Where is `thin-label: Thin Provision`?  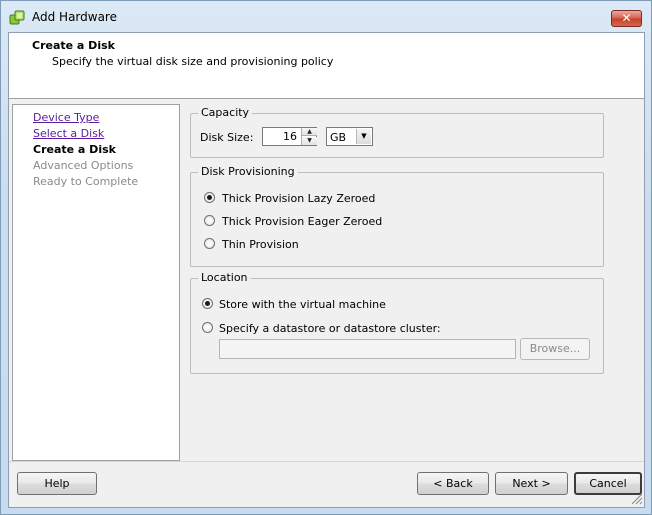
thin-label: Thin Provision is located at coordinates (260, 244).